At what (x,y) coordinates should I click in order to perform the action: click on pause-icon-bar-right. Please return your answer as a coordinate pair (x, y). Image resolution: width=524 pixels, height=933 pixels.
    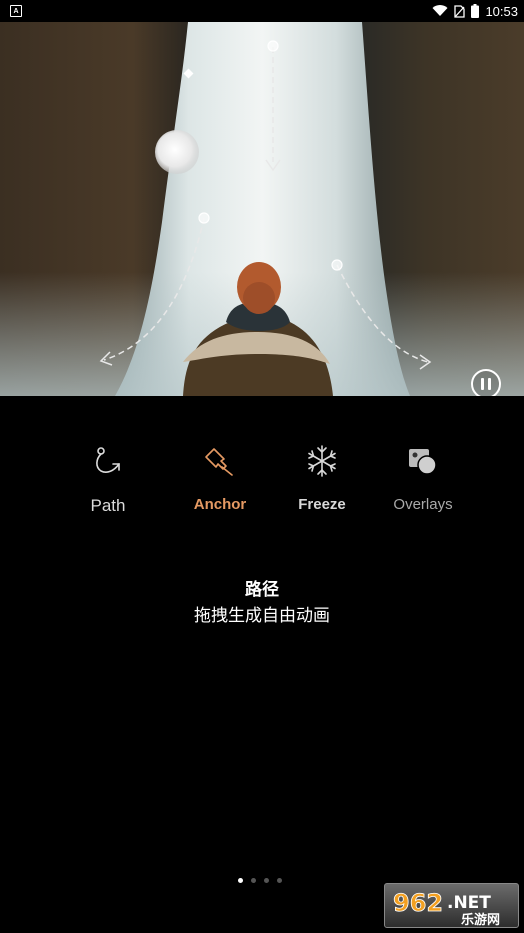
    Looking at the image, I should click on (489, 384).